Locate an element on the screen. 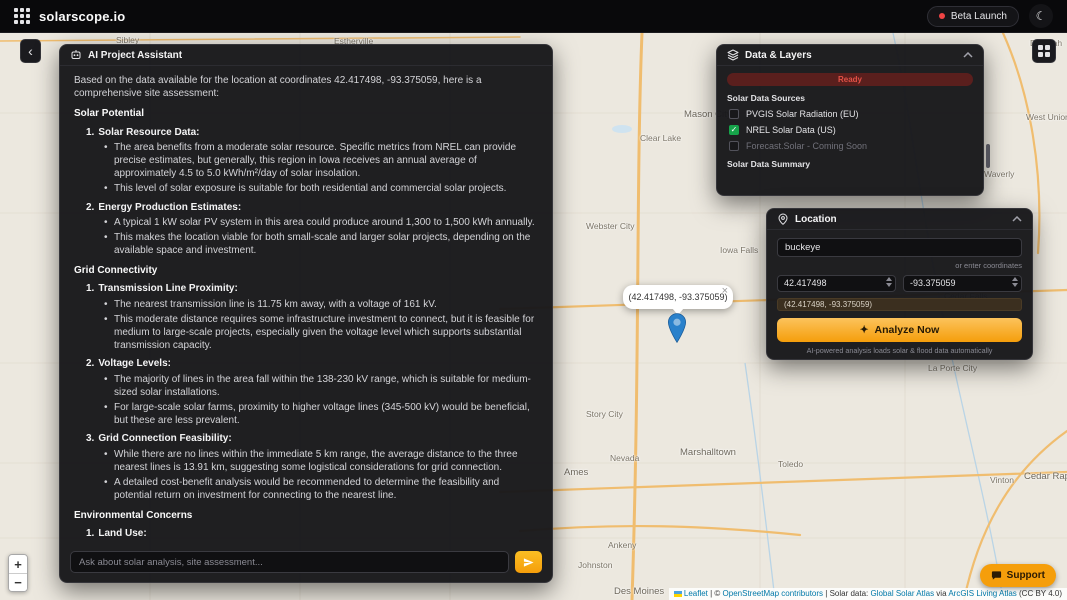 This screenshot has height=600, width=1067. assistant-input-row is located at coordinates (306, 563).